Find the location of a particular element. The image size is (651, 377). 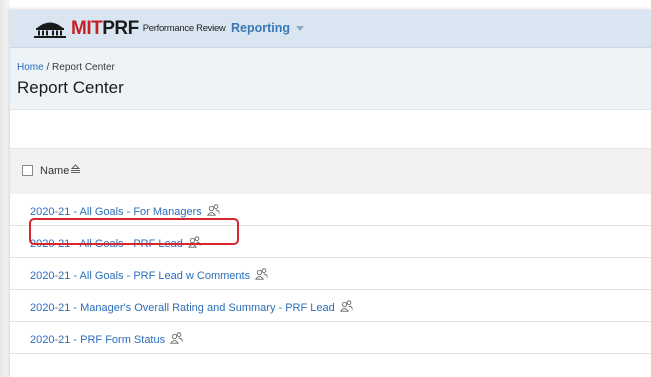

select-all-checkbox is located at coordinates (27, 170).